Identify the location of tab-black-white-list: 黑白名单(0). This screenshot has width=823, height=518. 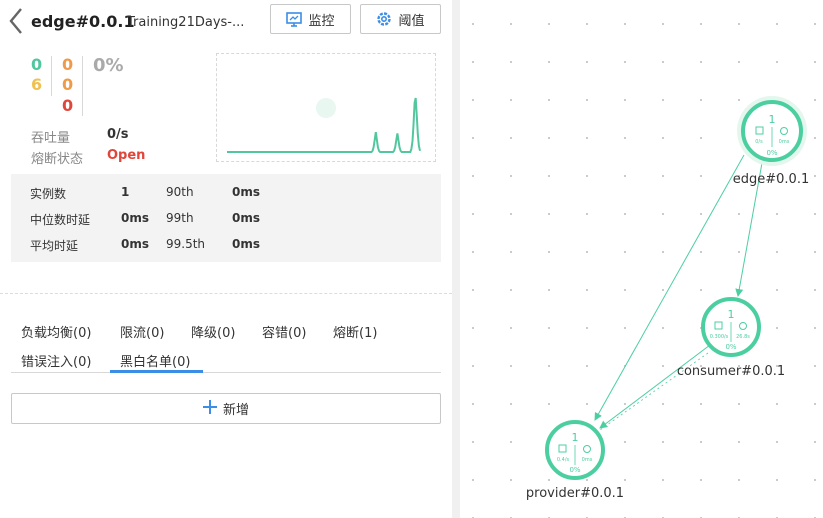
(155, 360).